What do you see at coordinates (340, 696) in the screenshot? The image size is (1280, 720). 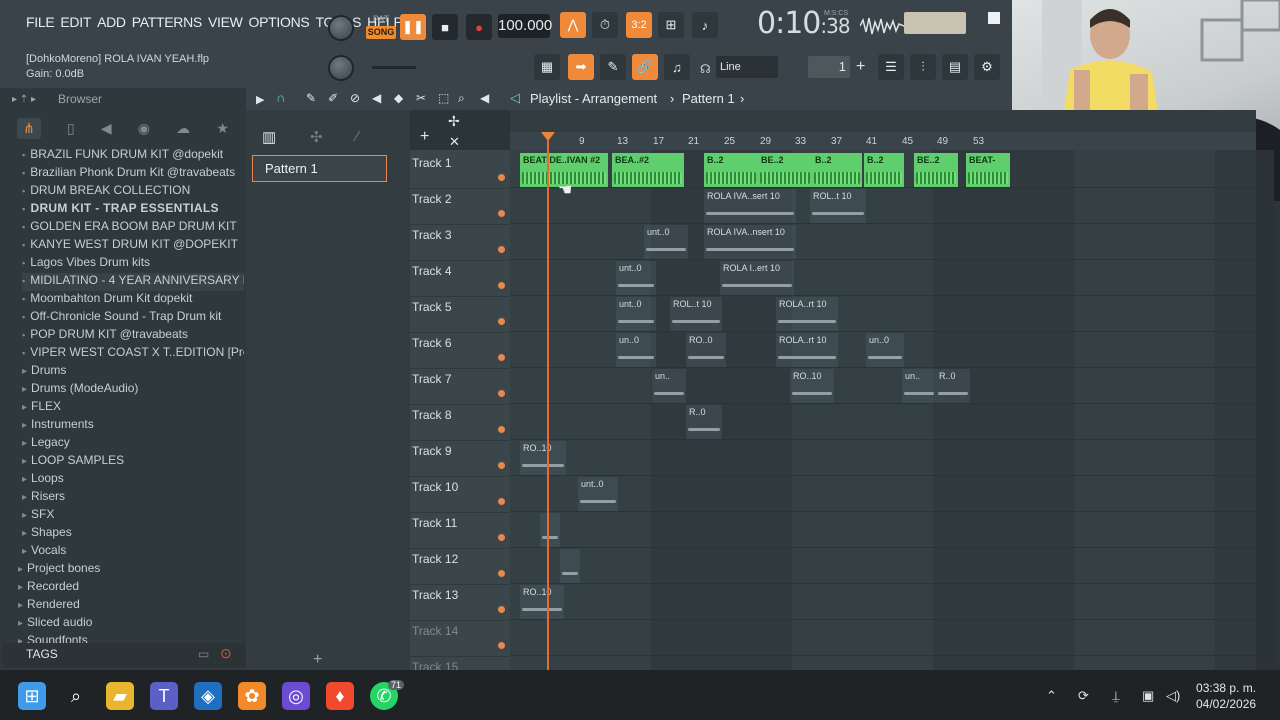 I see `brave-icon: ♦` at bounding box center [340, 696].